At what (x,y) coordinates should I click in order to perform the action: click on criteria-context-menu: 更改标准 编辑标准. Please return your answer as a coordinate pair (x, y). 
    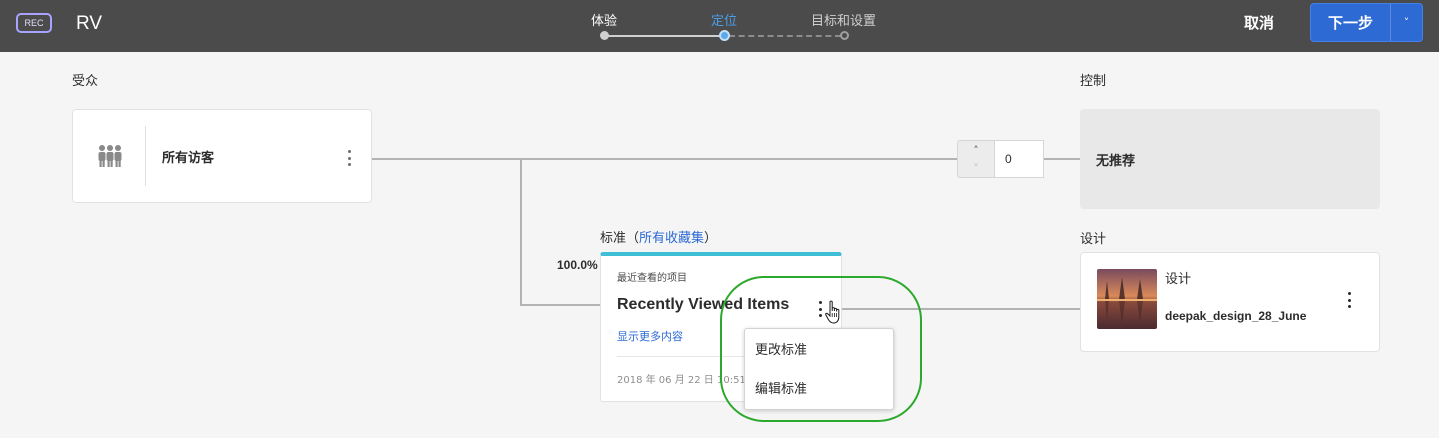
    Looking at the image, I should click on (819, 369).